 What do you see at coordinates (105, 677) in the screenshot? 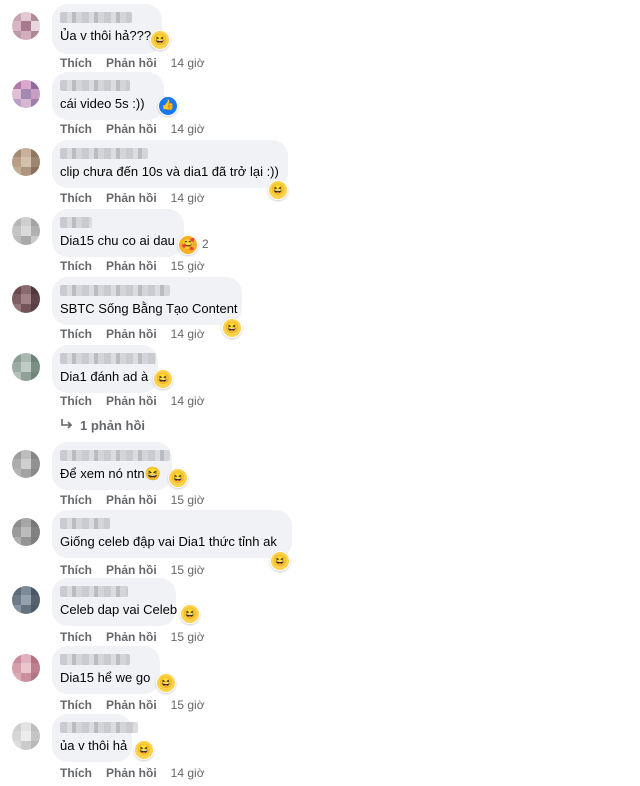
I see `comment-text: Dia15 hể we go` at bounding box center [105, 677].